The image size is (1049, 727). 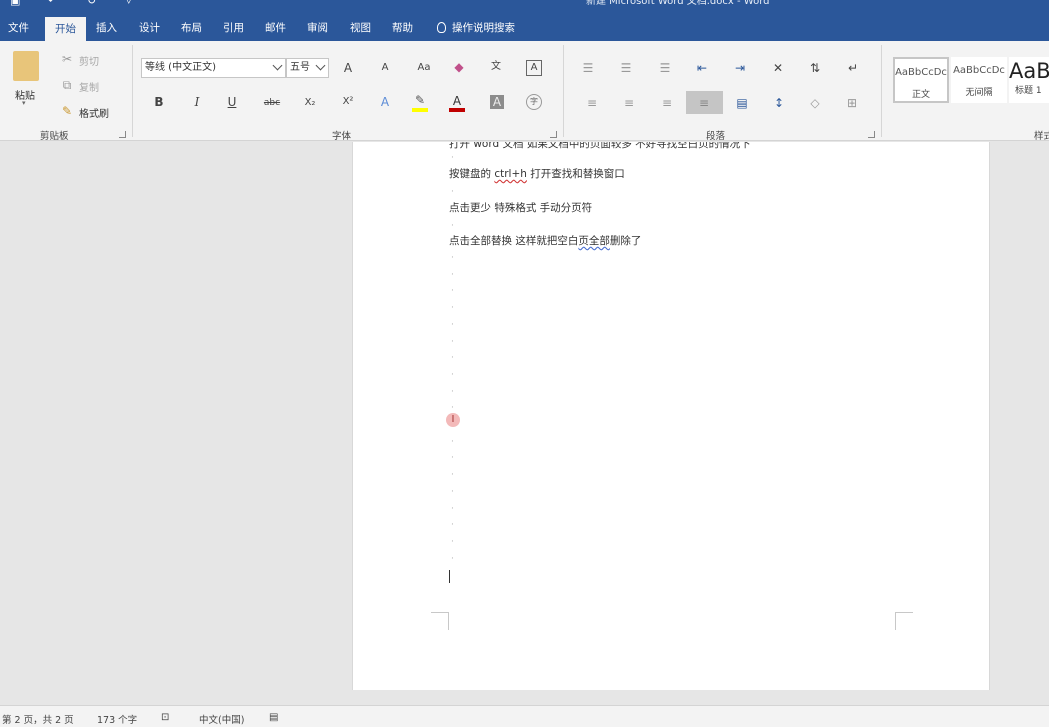 What do you see at coordinates (385, 68) in the screenshot?
I see `shrink-font-icon: A` at bounding box center [385, 68].